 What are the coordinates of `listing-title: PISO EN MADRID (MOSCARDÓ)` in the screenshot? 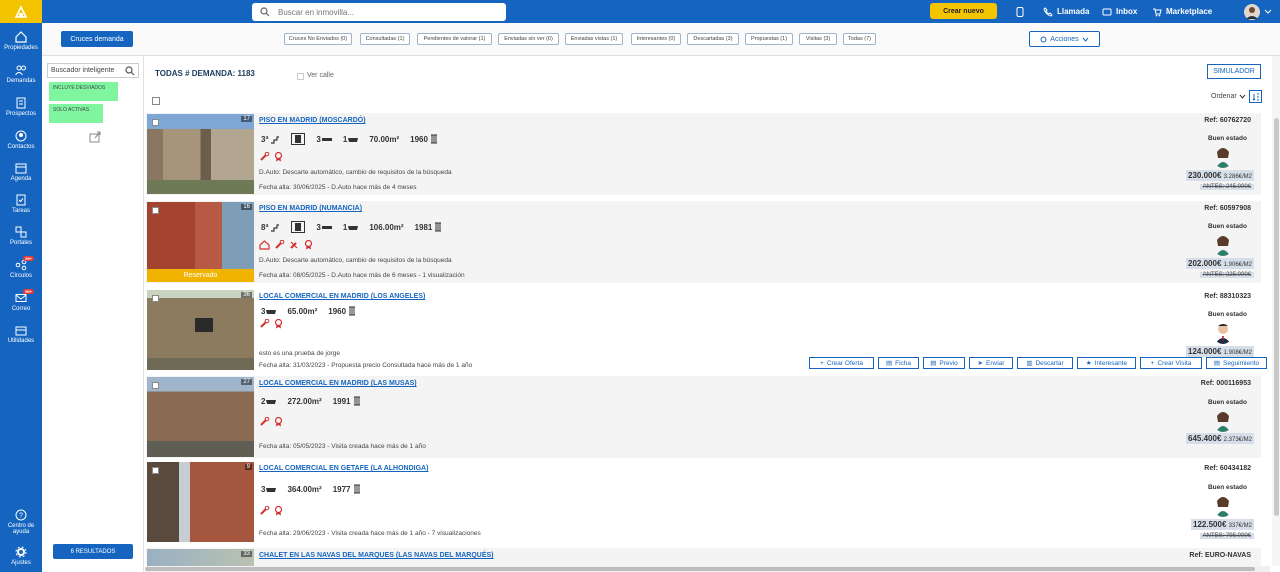 It's located at (312, 120).